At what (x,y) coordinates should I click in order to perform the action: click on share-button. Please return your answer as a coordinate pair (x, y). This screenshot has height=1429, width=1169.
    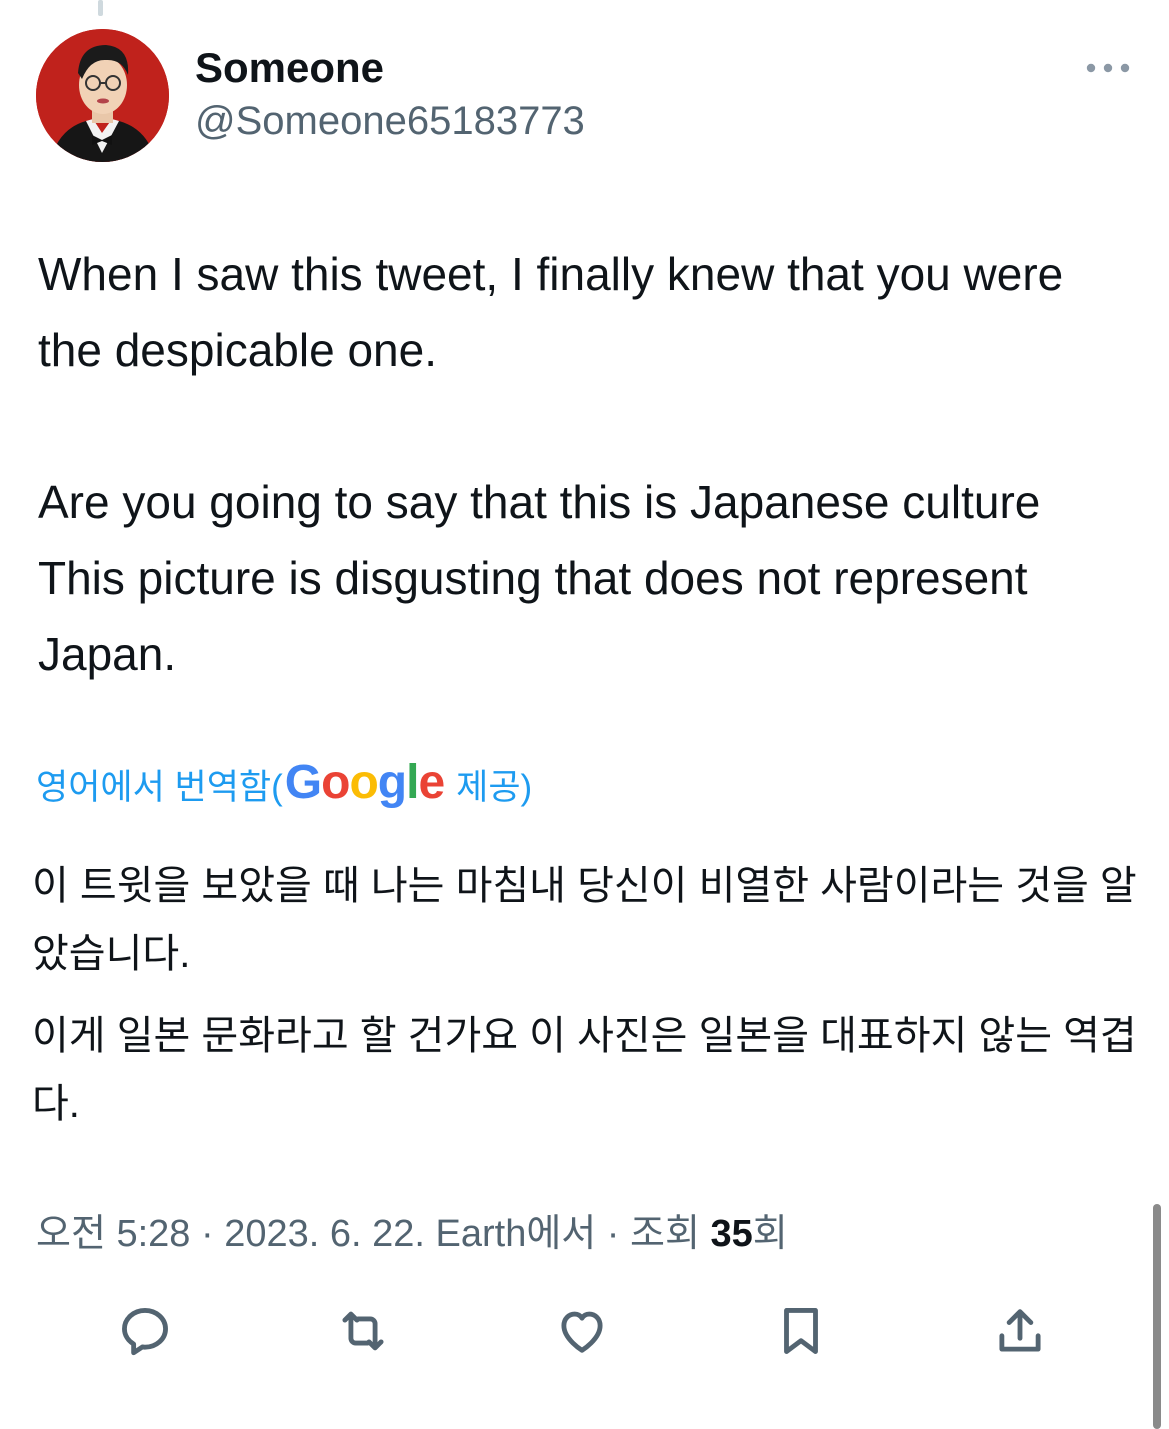
    Looking at the image, I should click on (1020, 1331).